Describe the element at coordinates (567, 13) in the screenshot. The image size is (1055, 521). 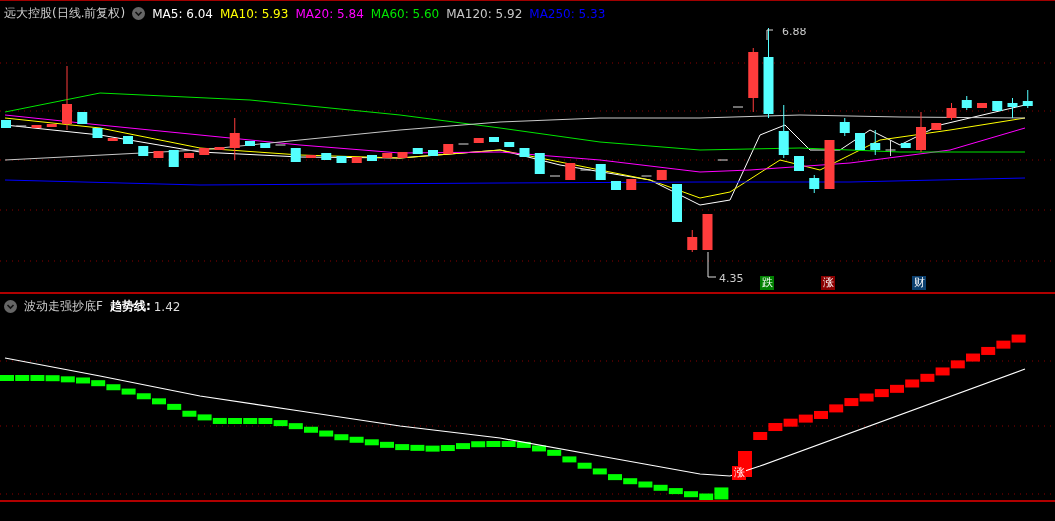
I see `indicator-value: MA250: 5.33` at that location.